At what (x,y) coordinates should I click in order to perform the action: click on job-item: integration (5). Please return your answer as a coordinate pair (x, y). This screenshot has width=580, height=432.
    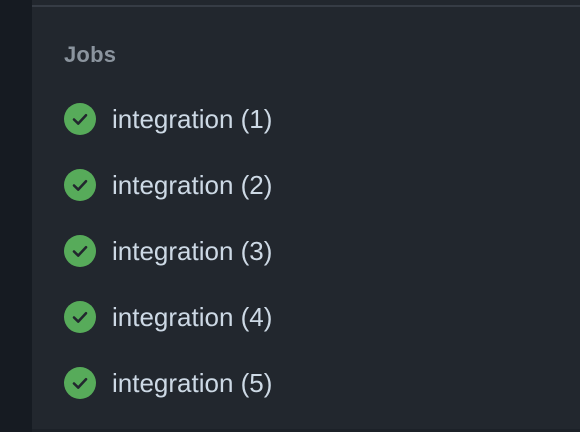
    Looking at the image, I should click on (304, 393).